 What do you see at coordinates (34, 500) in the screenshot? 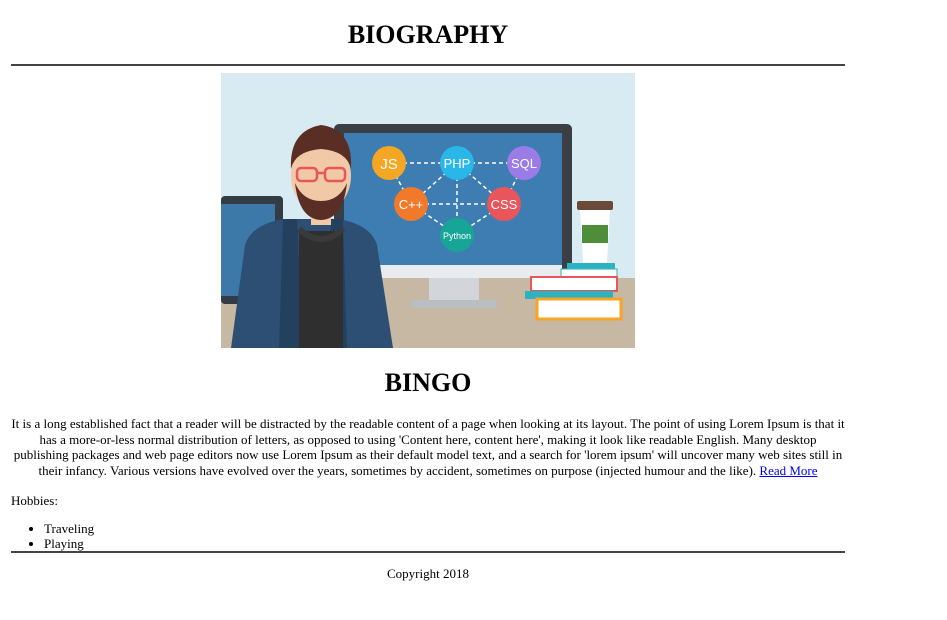
I see `hobbies-label: Hobbies:` at bounding box center [34, 500].